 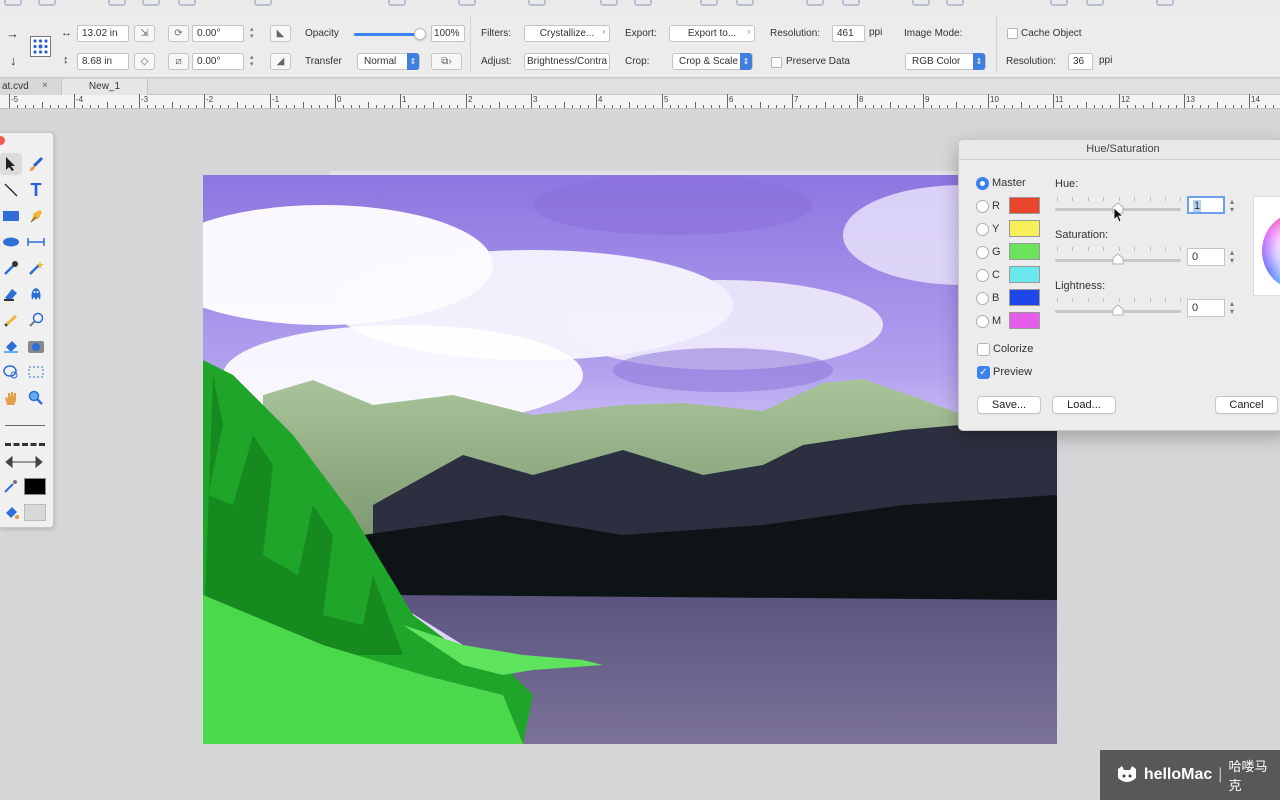 I want to click on line-icon, so click(x=11, y=190).